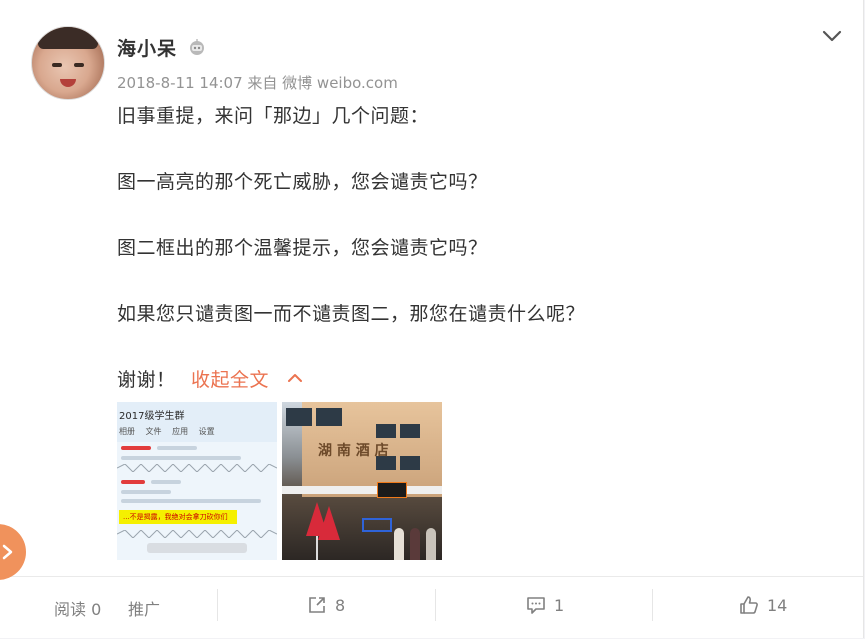 The width and height of the screenshot is (865, 639). I want to click on red-umbrella, so click(329, 523).